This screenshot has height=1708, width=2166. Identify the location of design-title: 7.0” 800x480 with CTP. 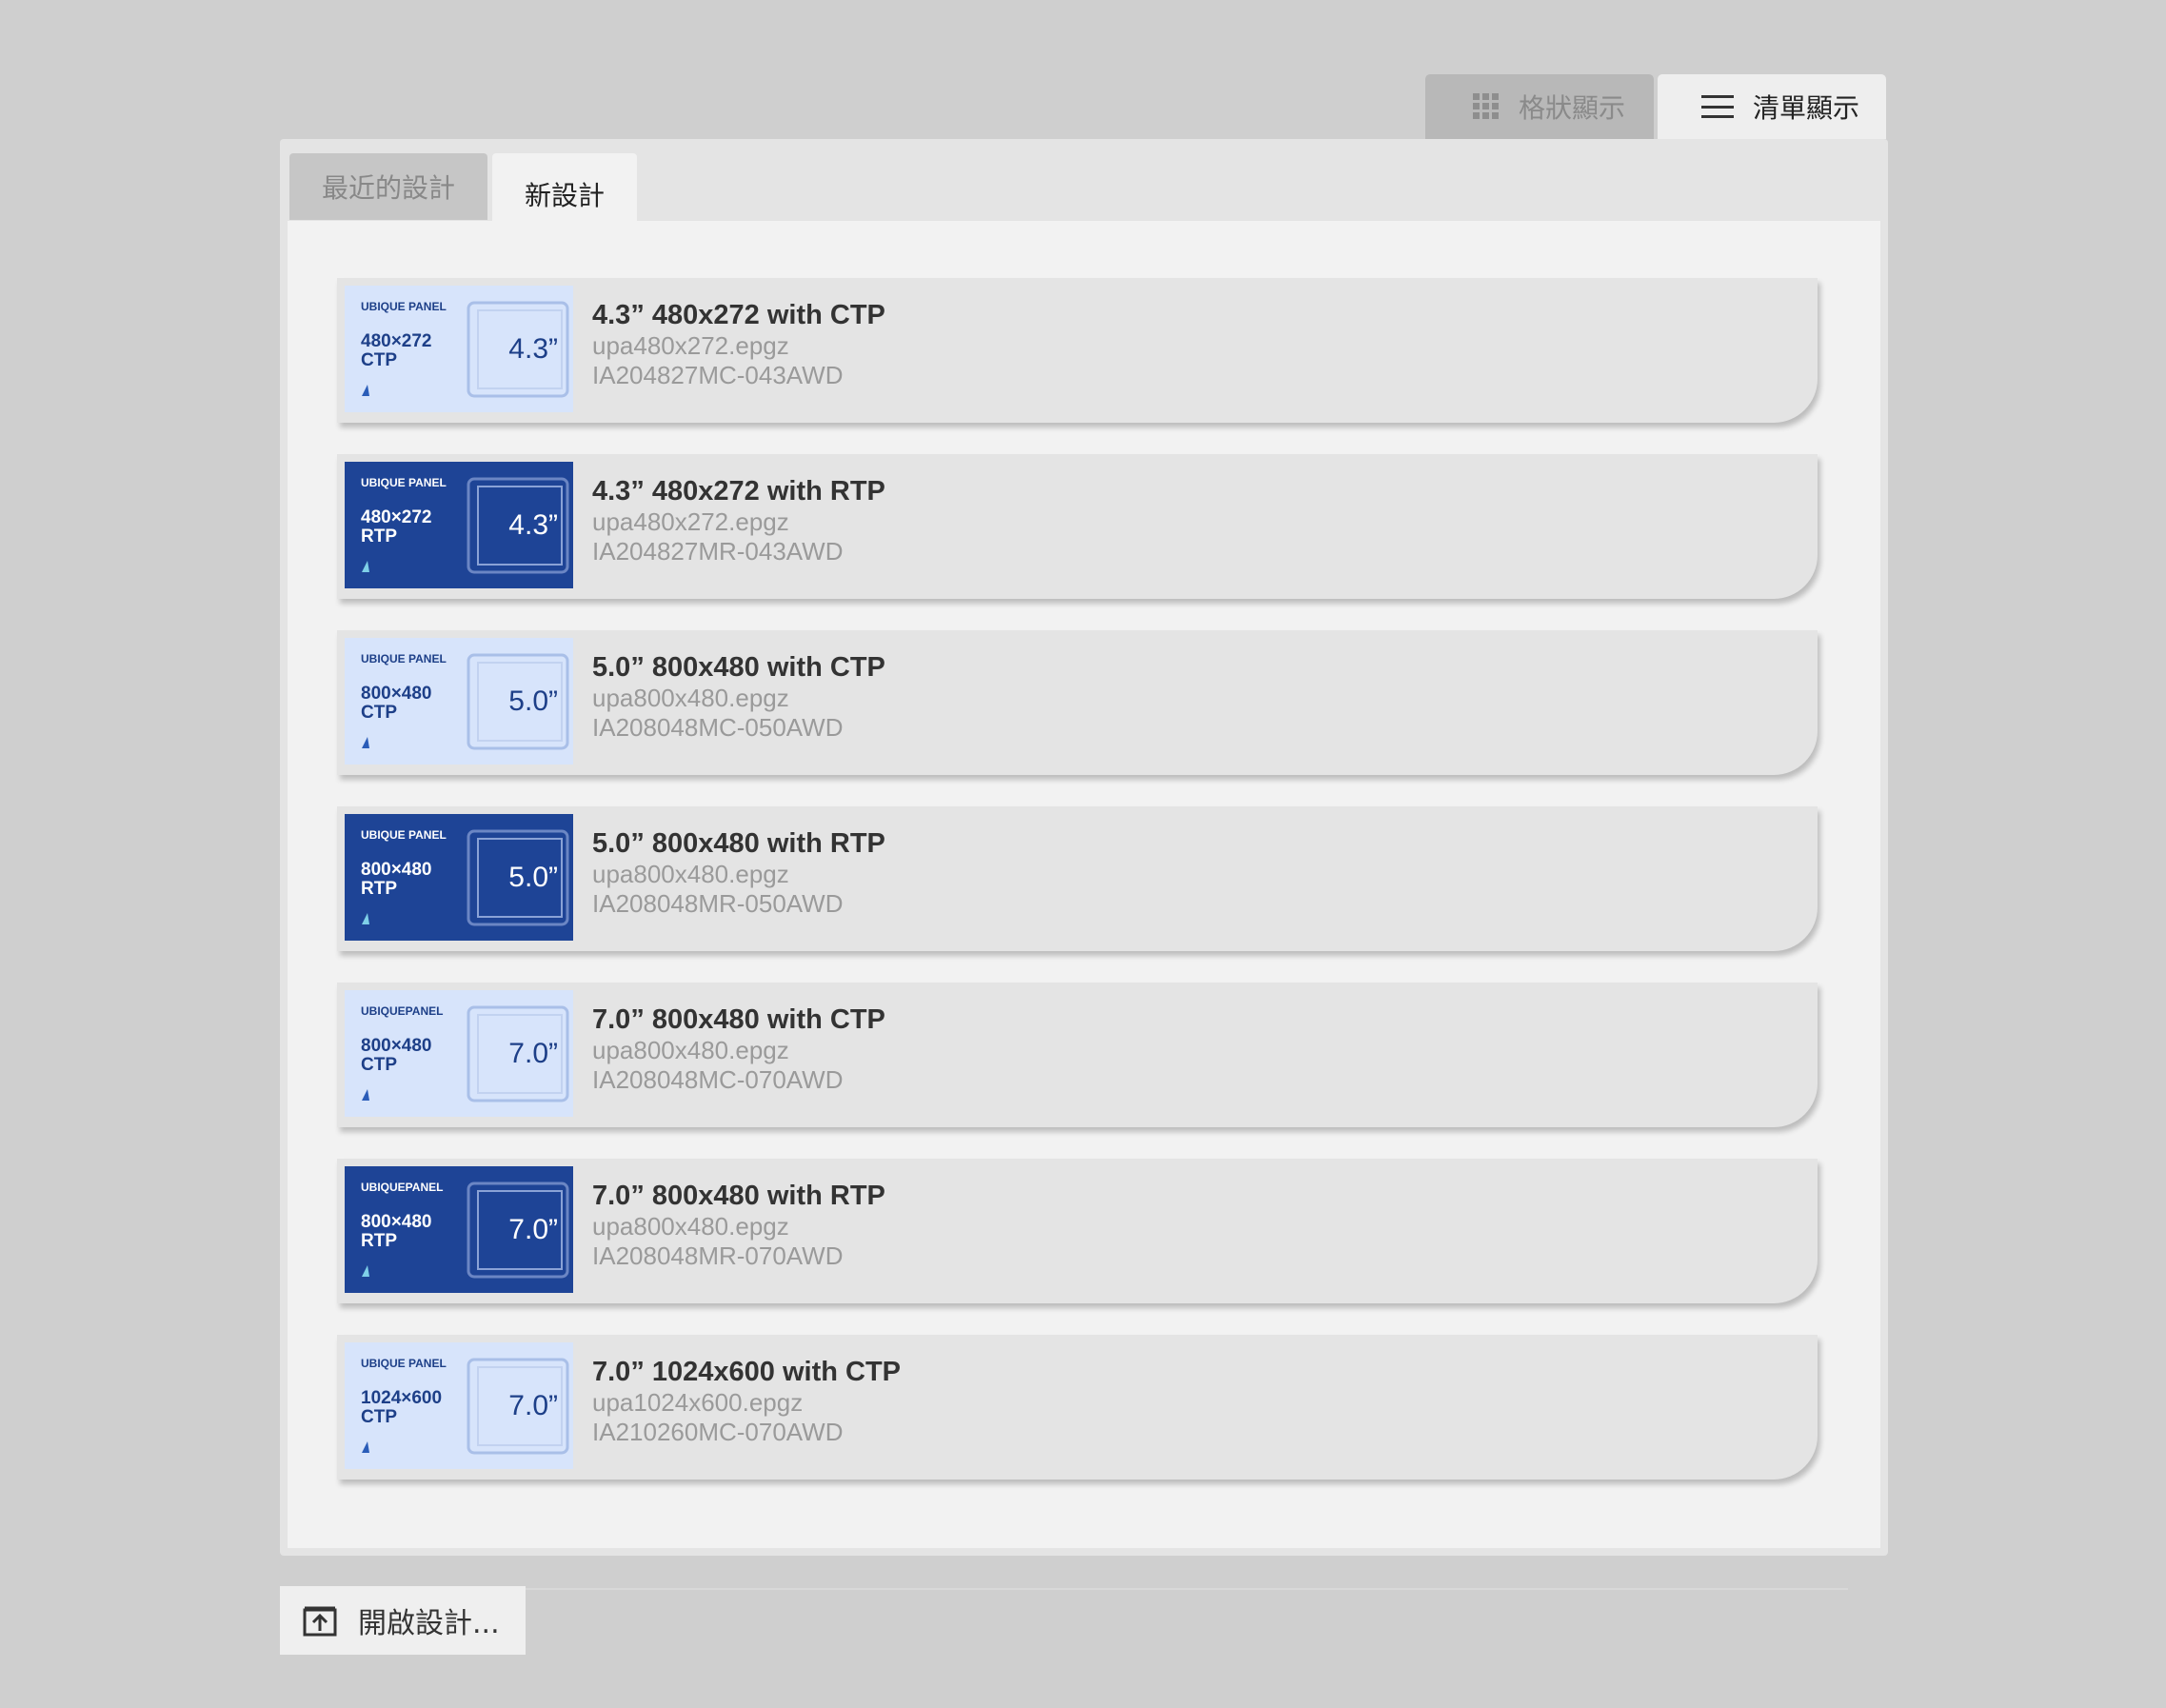
(739, 1019).